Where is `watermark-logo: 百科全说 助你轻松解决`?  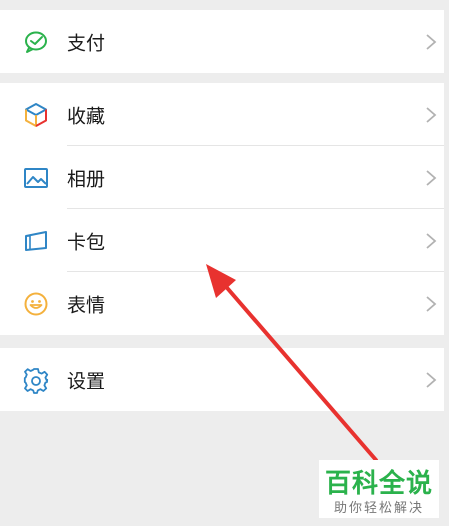
watermark-logo: 百科全说 助你轻松解决 is located at coordinates (379, 489).